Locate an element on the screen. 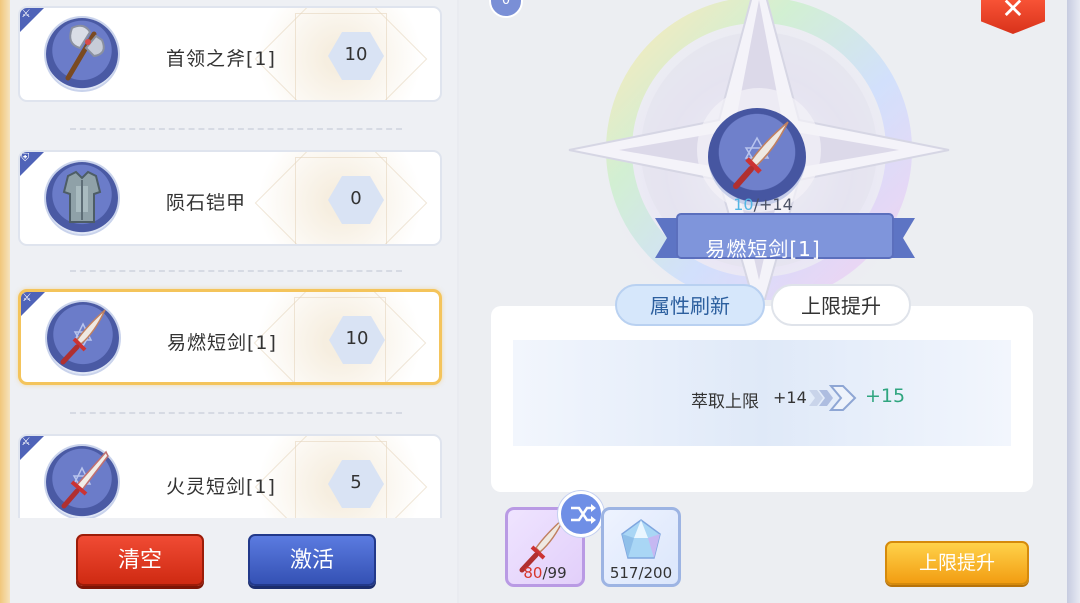 This screenshot has width=1080, height=603. clear-button: 清空 is located at coordinates (140, 560).